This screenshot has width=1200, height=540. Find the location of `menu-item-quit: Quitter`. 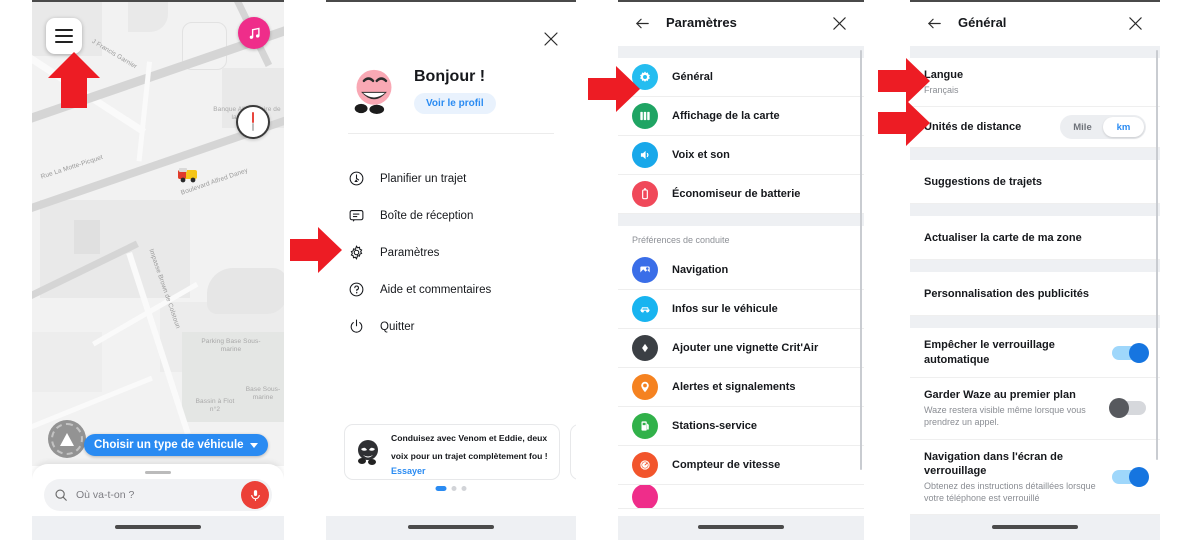

menu-item-quit: Quitter is located at coordinates (454, 326).